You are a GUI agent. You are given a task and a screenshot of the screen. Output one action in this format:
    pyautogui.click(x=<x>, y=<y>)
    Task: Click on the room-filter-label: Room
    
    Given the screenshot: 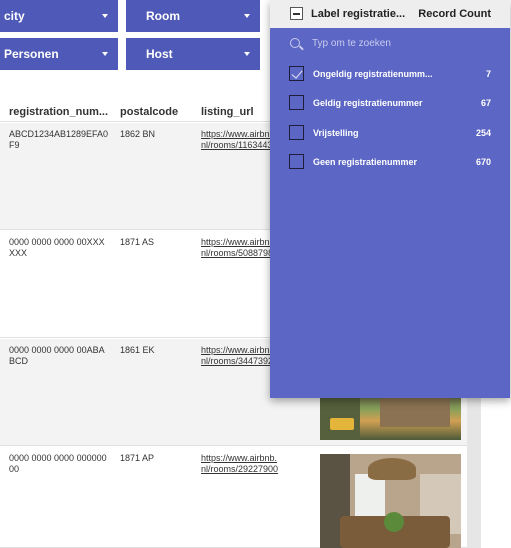 What is the action you would take?
    pyautogui.click(x=163, y=16)
    